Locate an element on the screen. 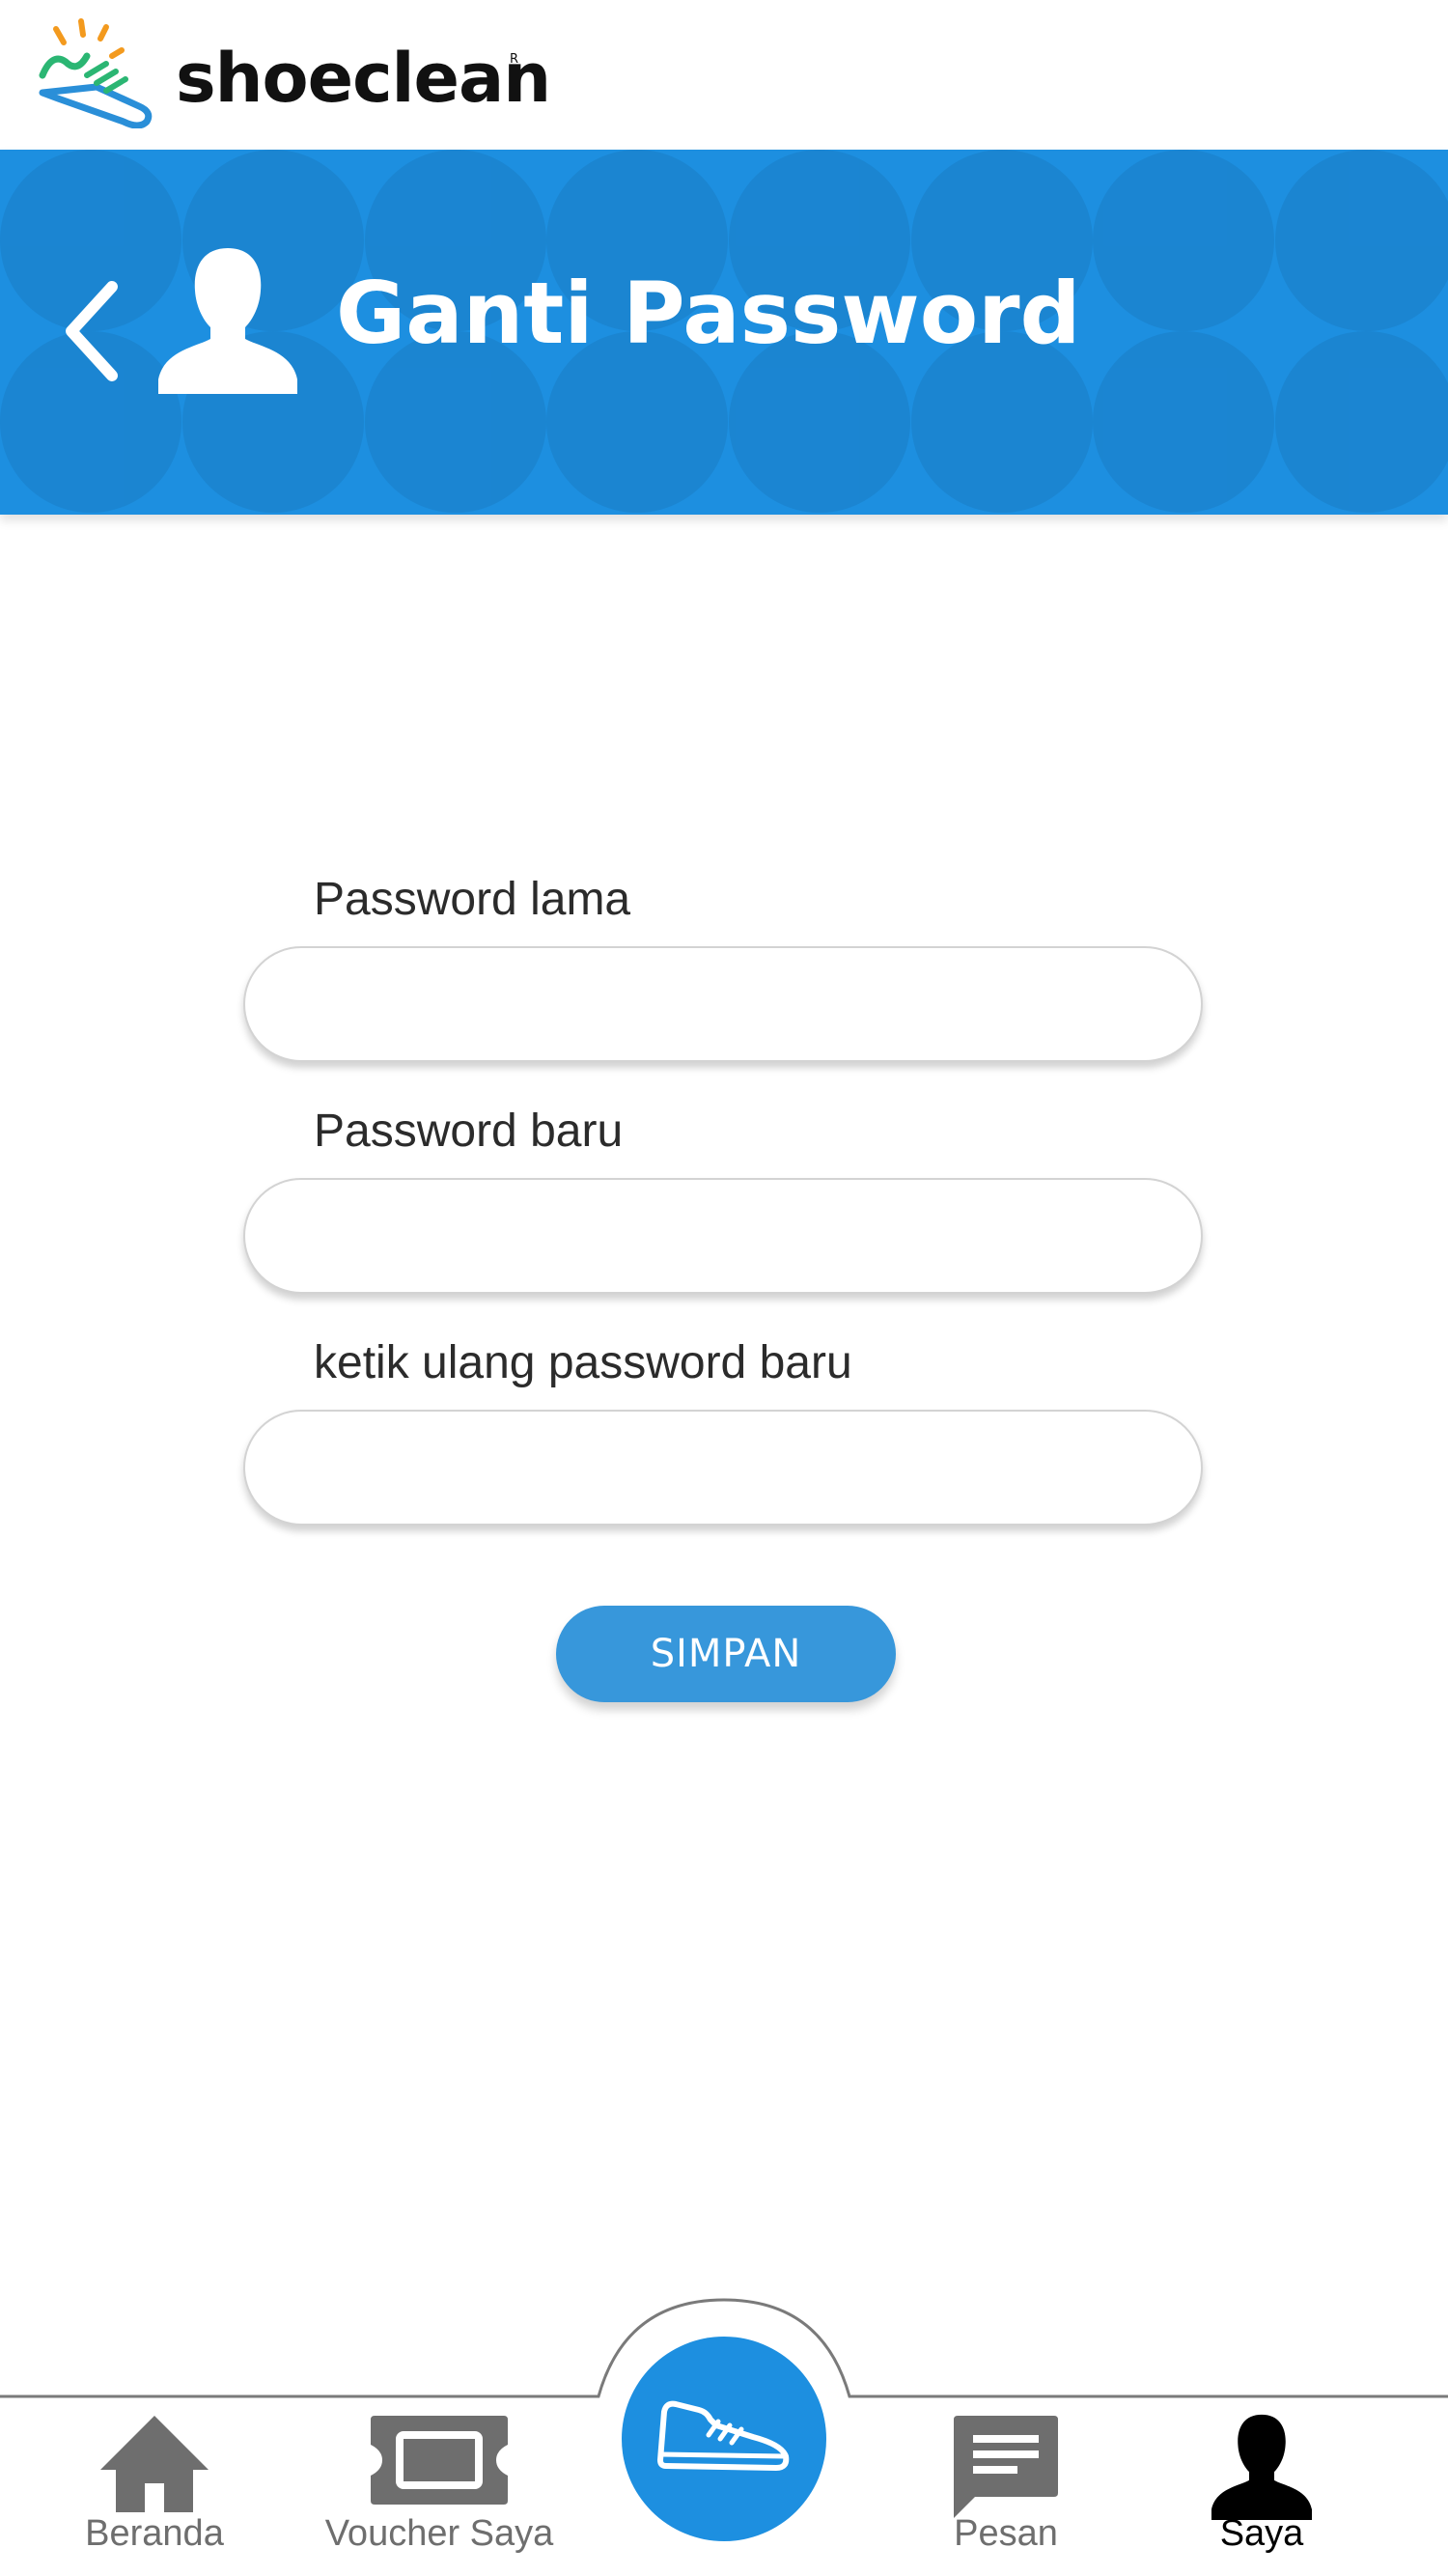 This screenshot has width=1448, height=2576. shoe-logo-icon is located at coordinates (96, 73).